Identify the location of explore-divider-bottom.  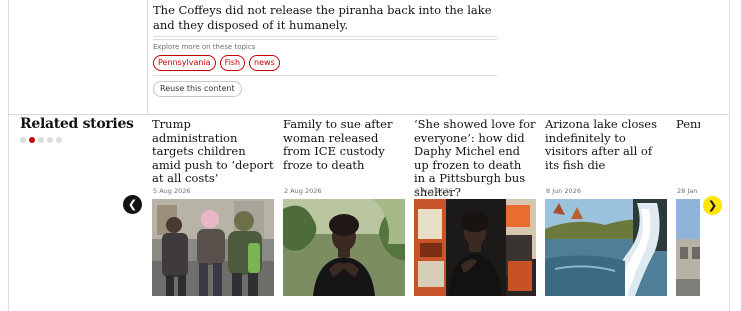
(325, 39).